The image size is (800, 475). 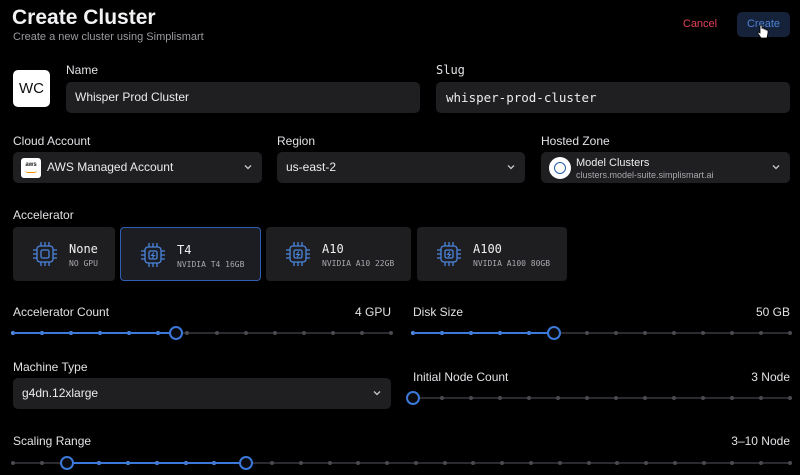 I want to click on machine-type-select: g4dn.12xlarge, so click(x=202, y=393).